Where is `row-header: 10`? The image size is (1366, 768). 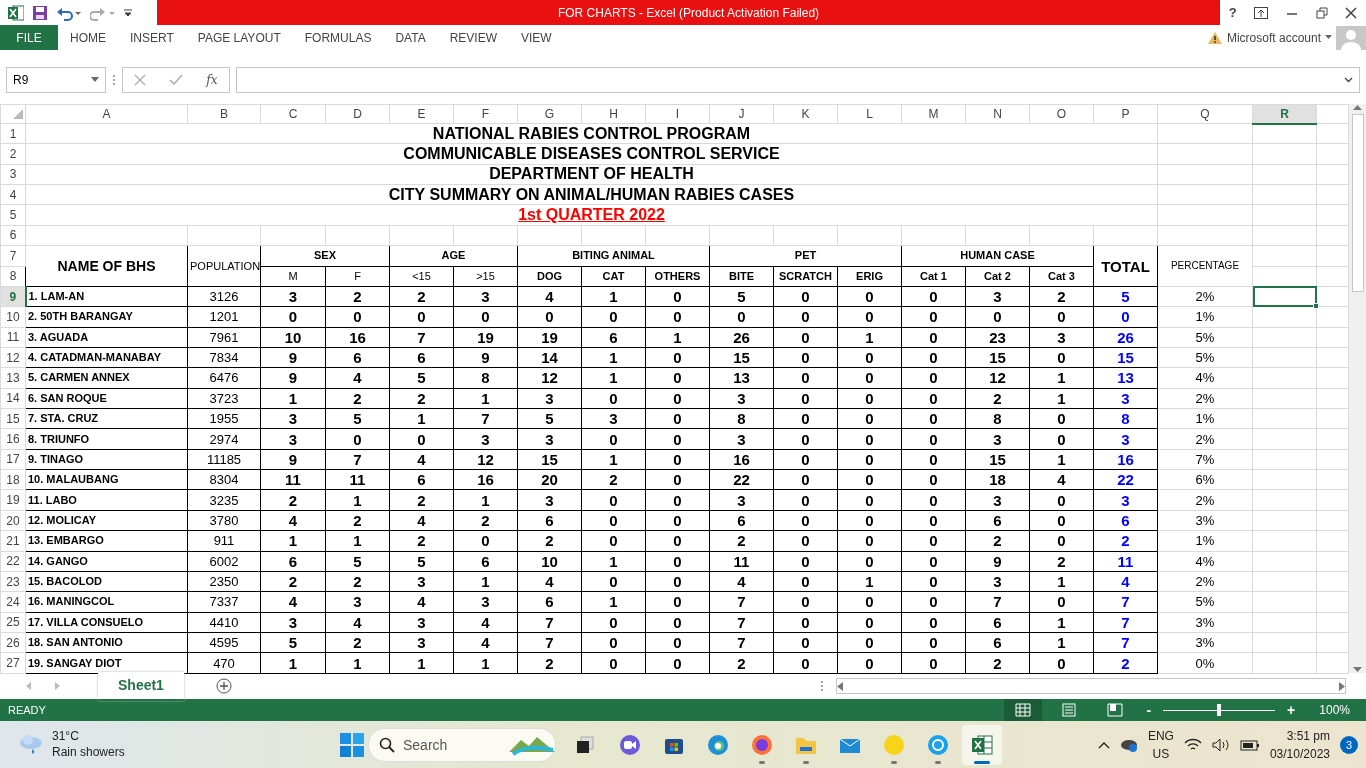
row-header: 10 is located at coordinates (13, 317).